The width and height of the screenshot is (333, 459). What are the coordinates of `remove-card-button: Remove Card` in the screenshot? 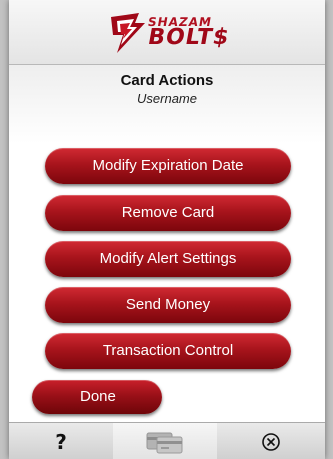 It's located at (168, 213).